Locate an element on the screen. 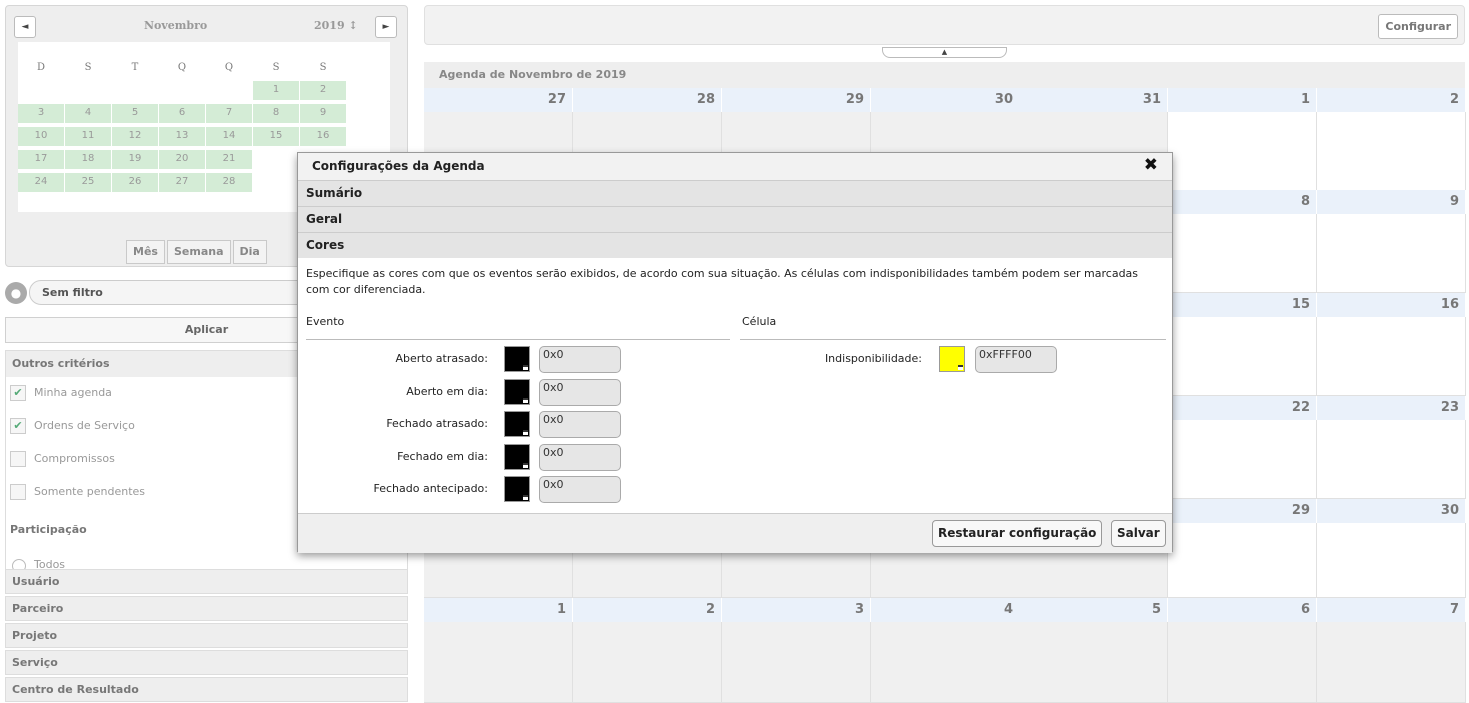  prev-month-icon: ◄ is located at coordinates (25, 27).